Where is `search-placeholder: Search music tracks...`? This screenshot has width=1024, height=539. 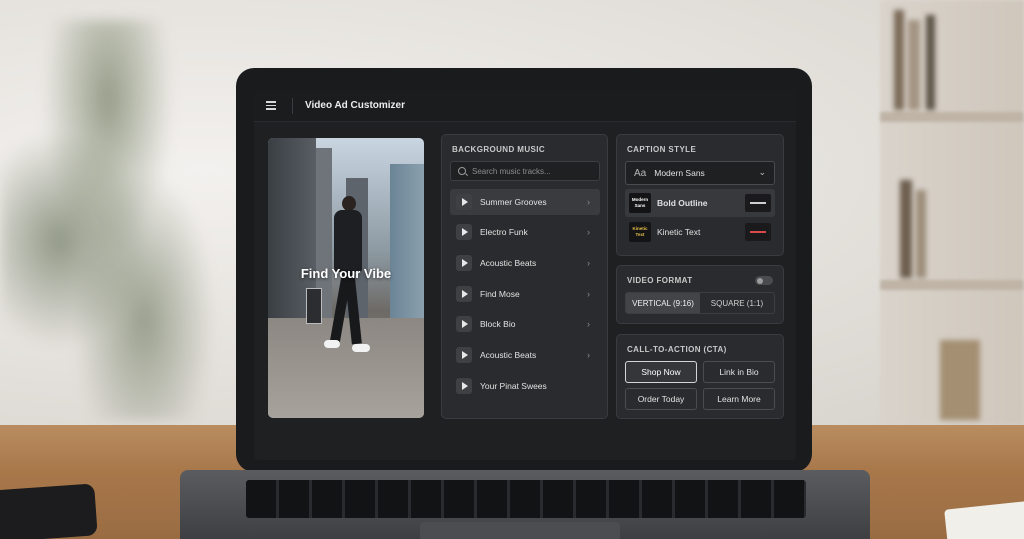
search-placeholder: Search music tracks... is located at coordinates (511, 171).